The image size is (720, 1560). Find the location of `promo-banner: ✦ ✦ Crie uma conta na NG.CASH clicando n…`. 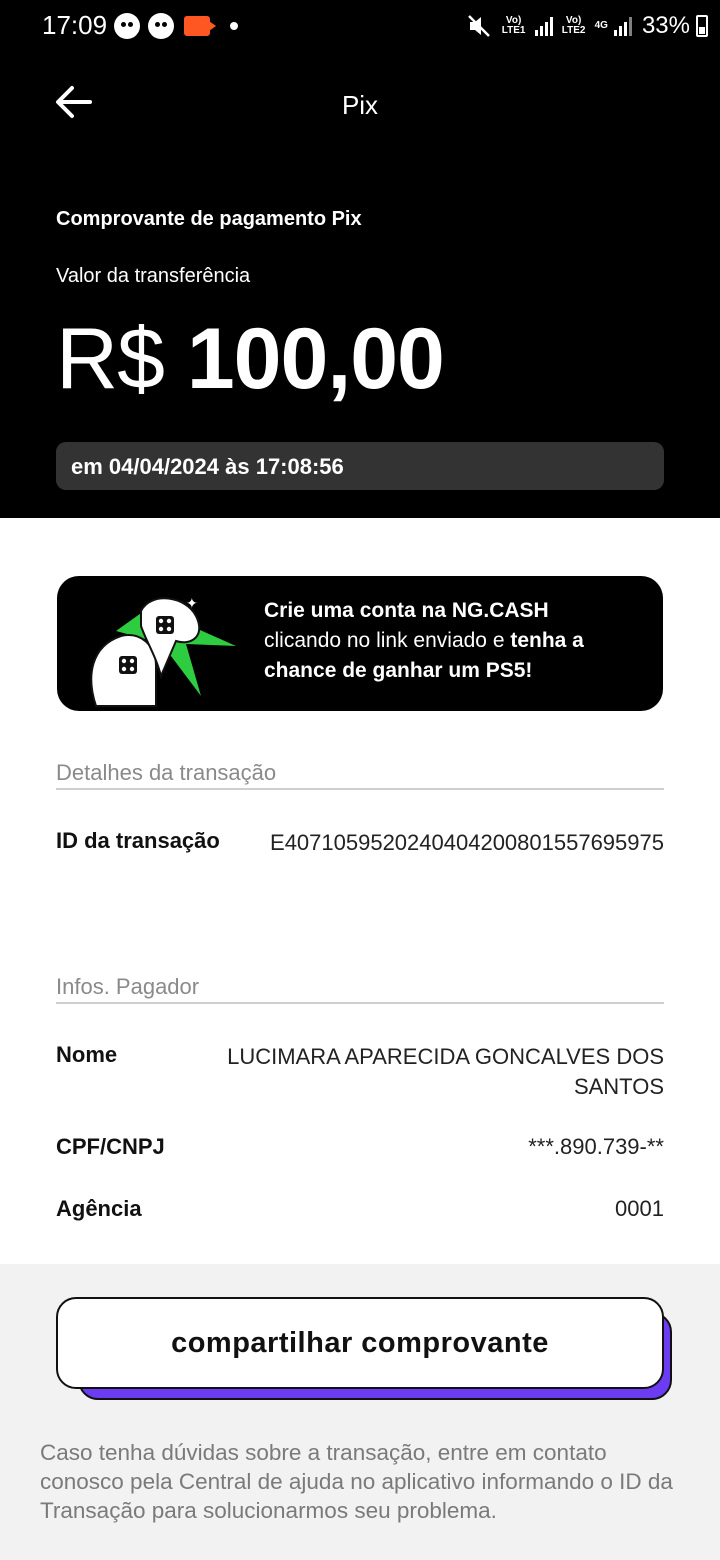

promo-banner: ✦ ✦ Crie uma conta na NG.CASH clicando n… is located at coordinates (360, 643).